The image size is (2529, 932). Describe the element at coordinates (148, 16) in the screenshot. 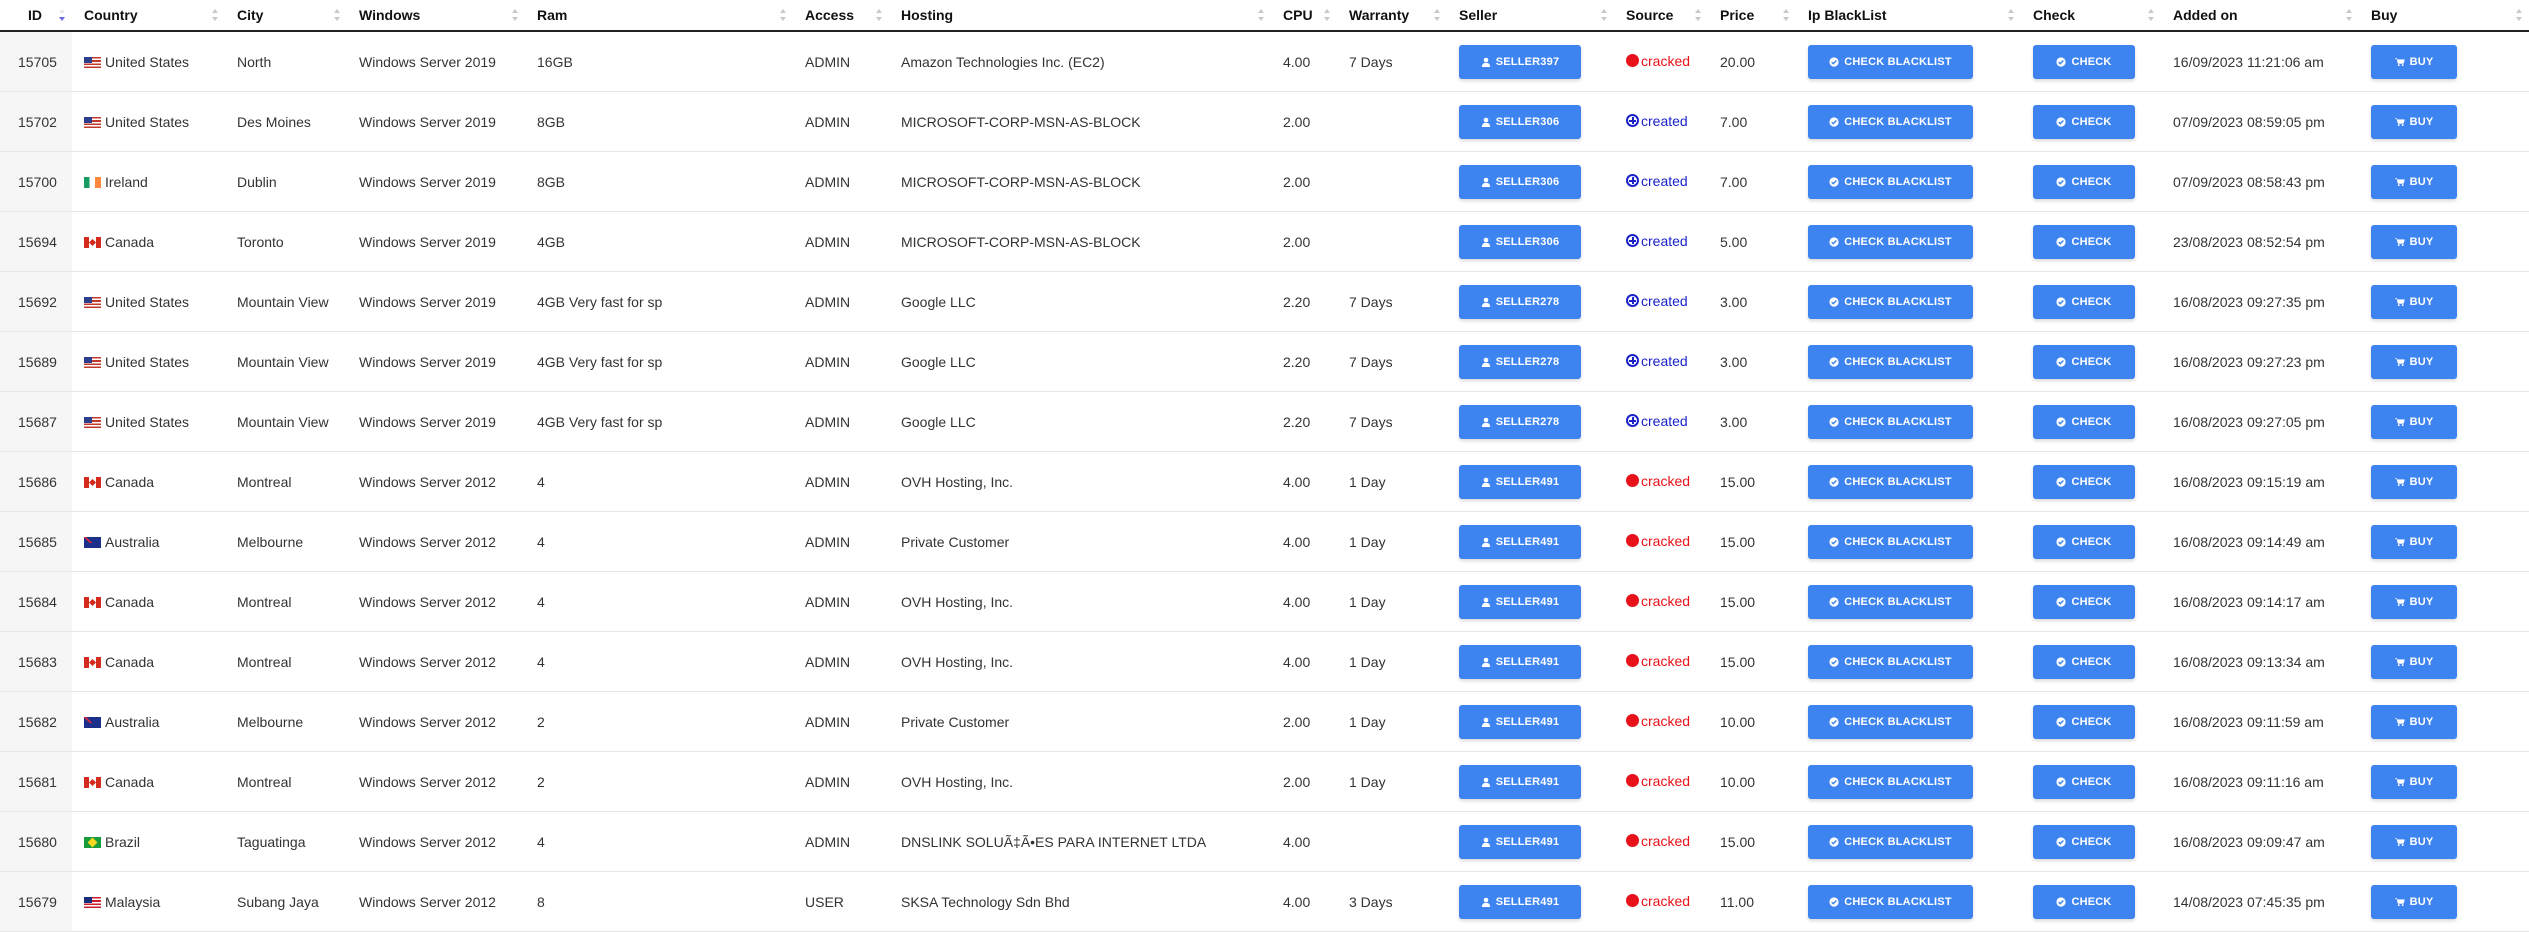

I see `col-header-country: Country` at that location.